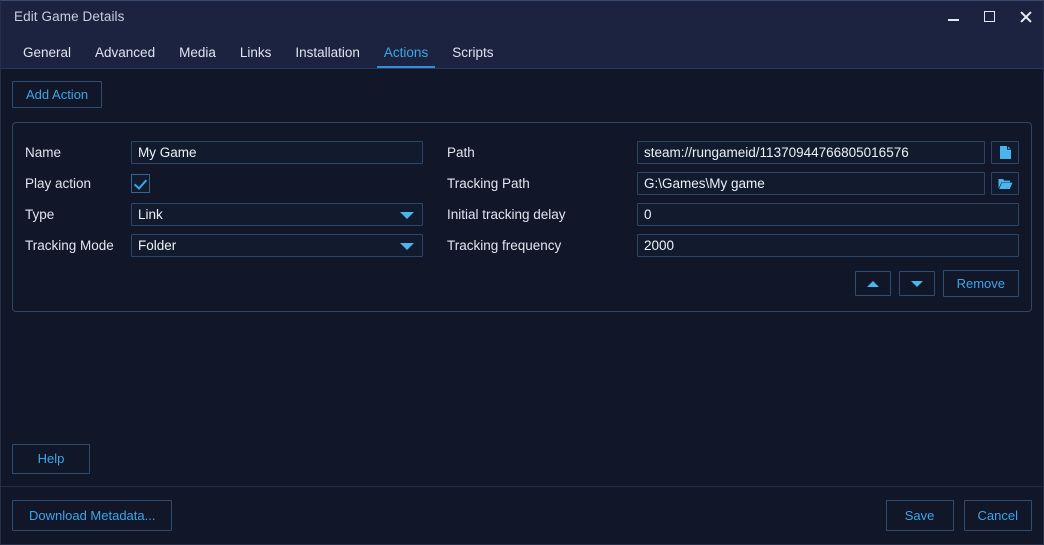 The image size is (1044, 545). I want to click on window-title: Edit Game Details, so click(69, 16).